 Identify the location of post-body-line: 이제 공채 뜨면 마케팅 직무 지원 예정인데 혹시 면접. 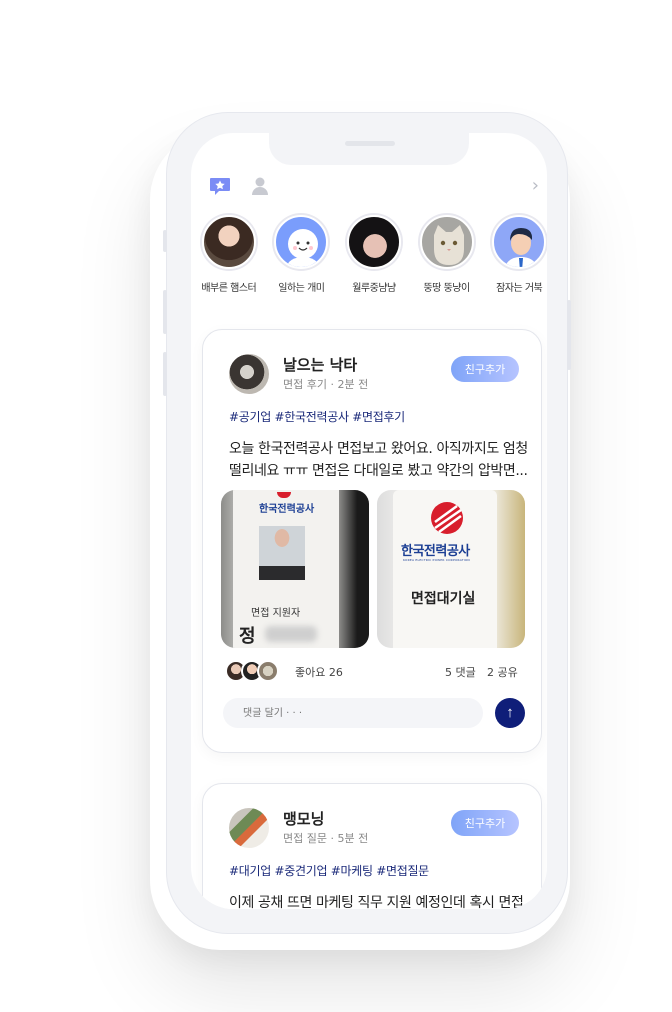
(376, 902).